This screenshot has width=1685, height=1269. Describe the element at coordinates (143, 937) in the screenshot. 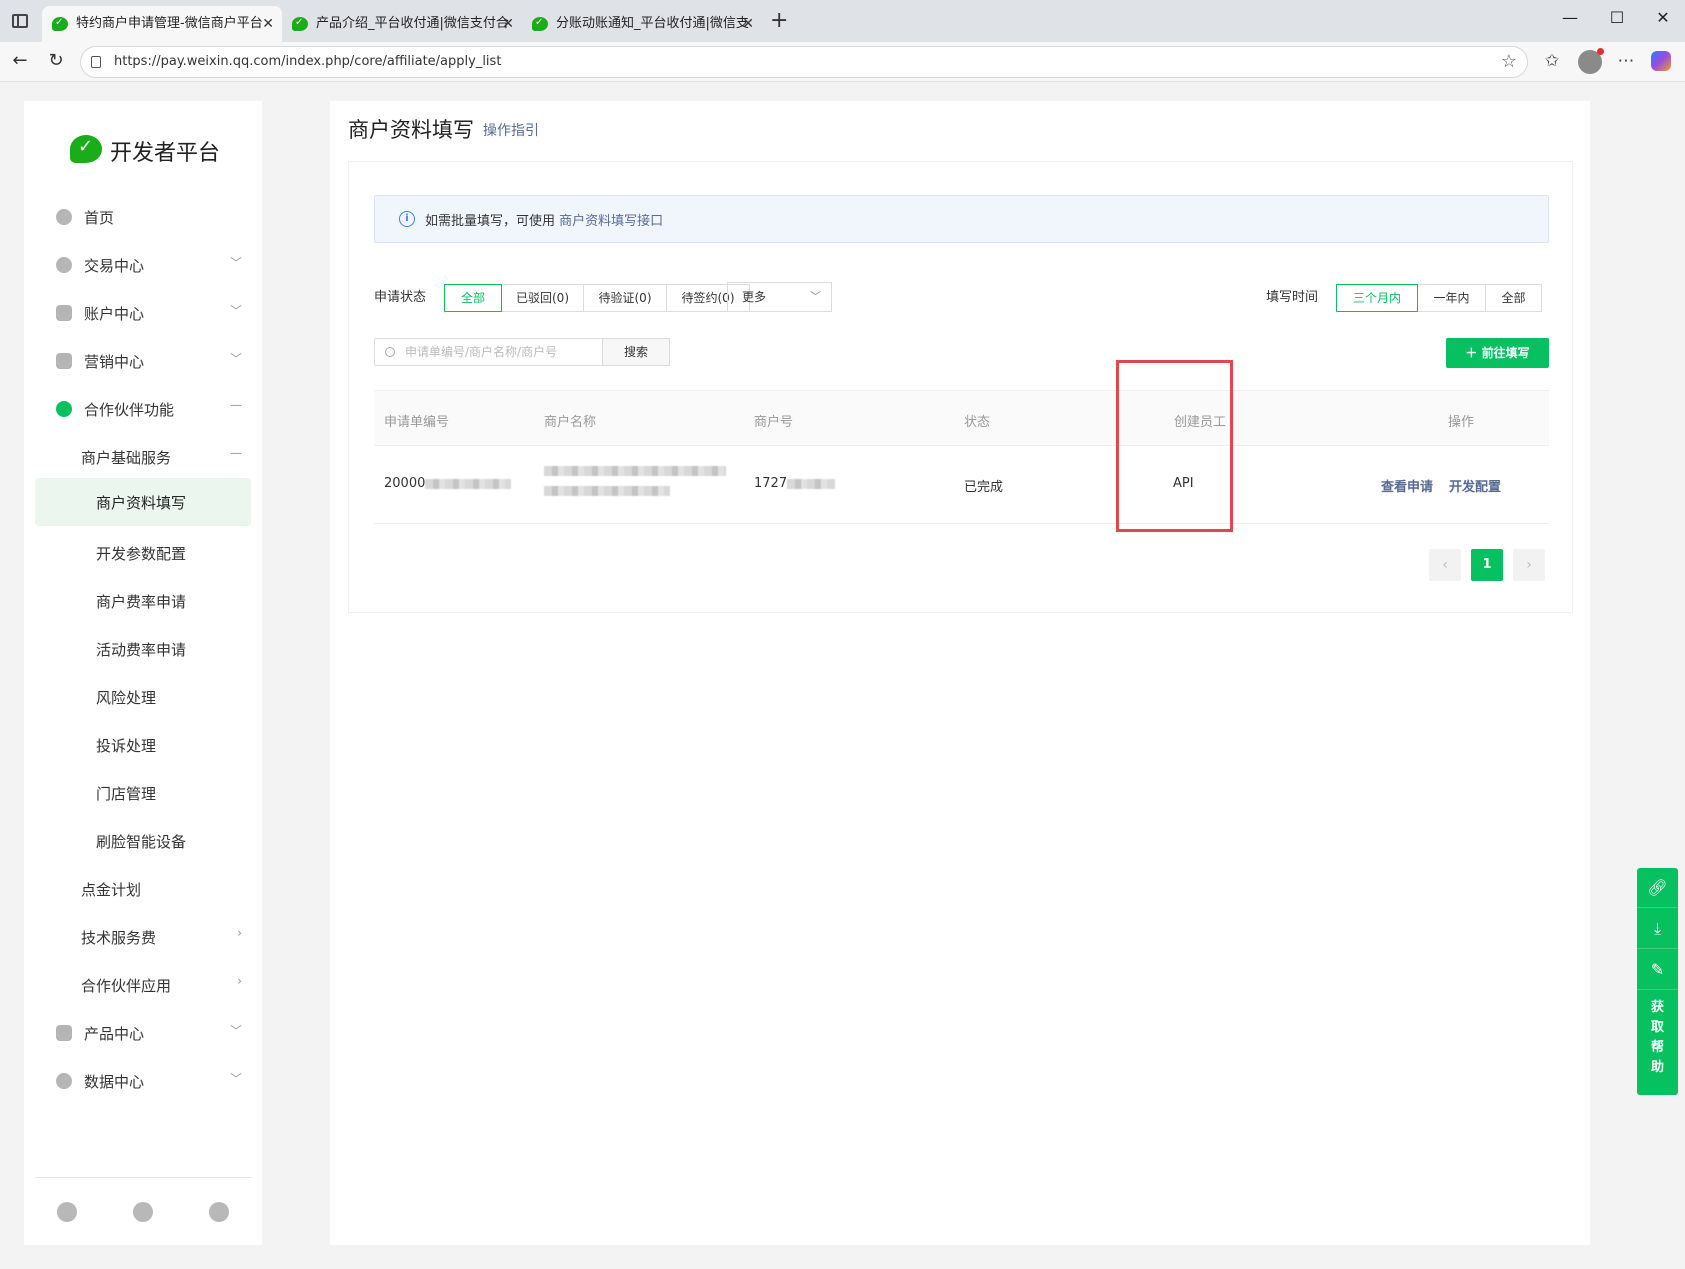

I see `sidebar-item-tech-fee: 技术服务费 ›` at that location.